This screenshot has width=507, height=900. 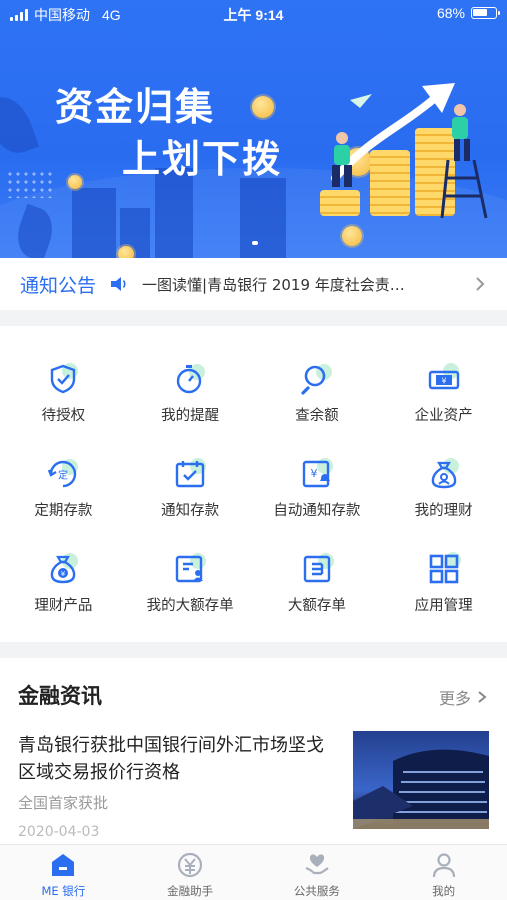 I want to click on tab-item: 公共服务, so click(x=317, y=872).